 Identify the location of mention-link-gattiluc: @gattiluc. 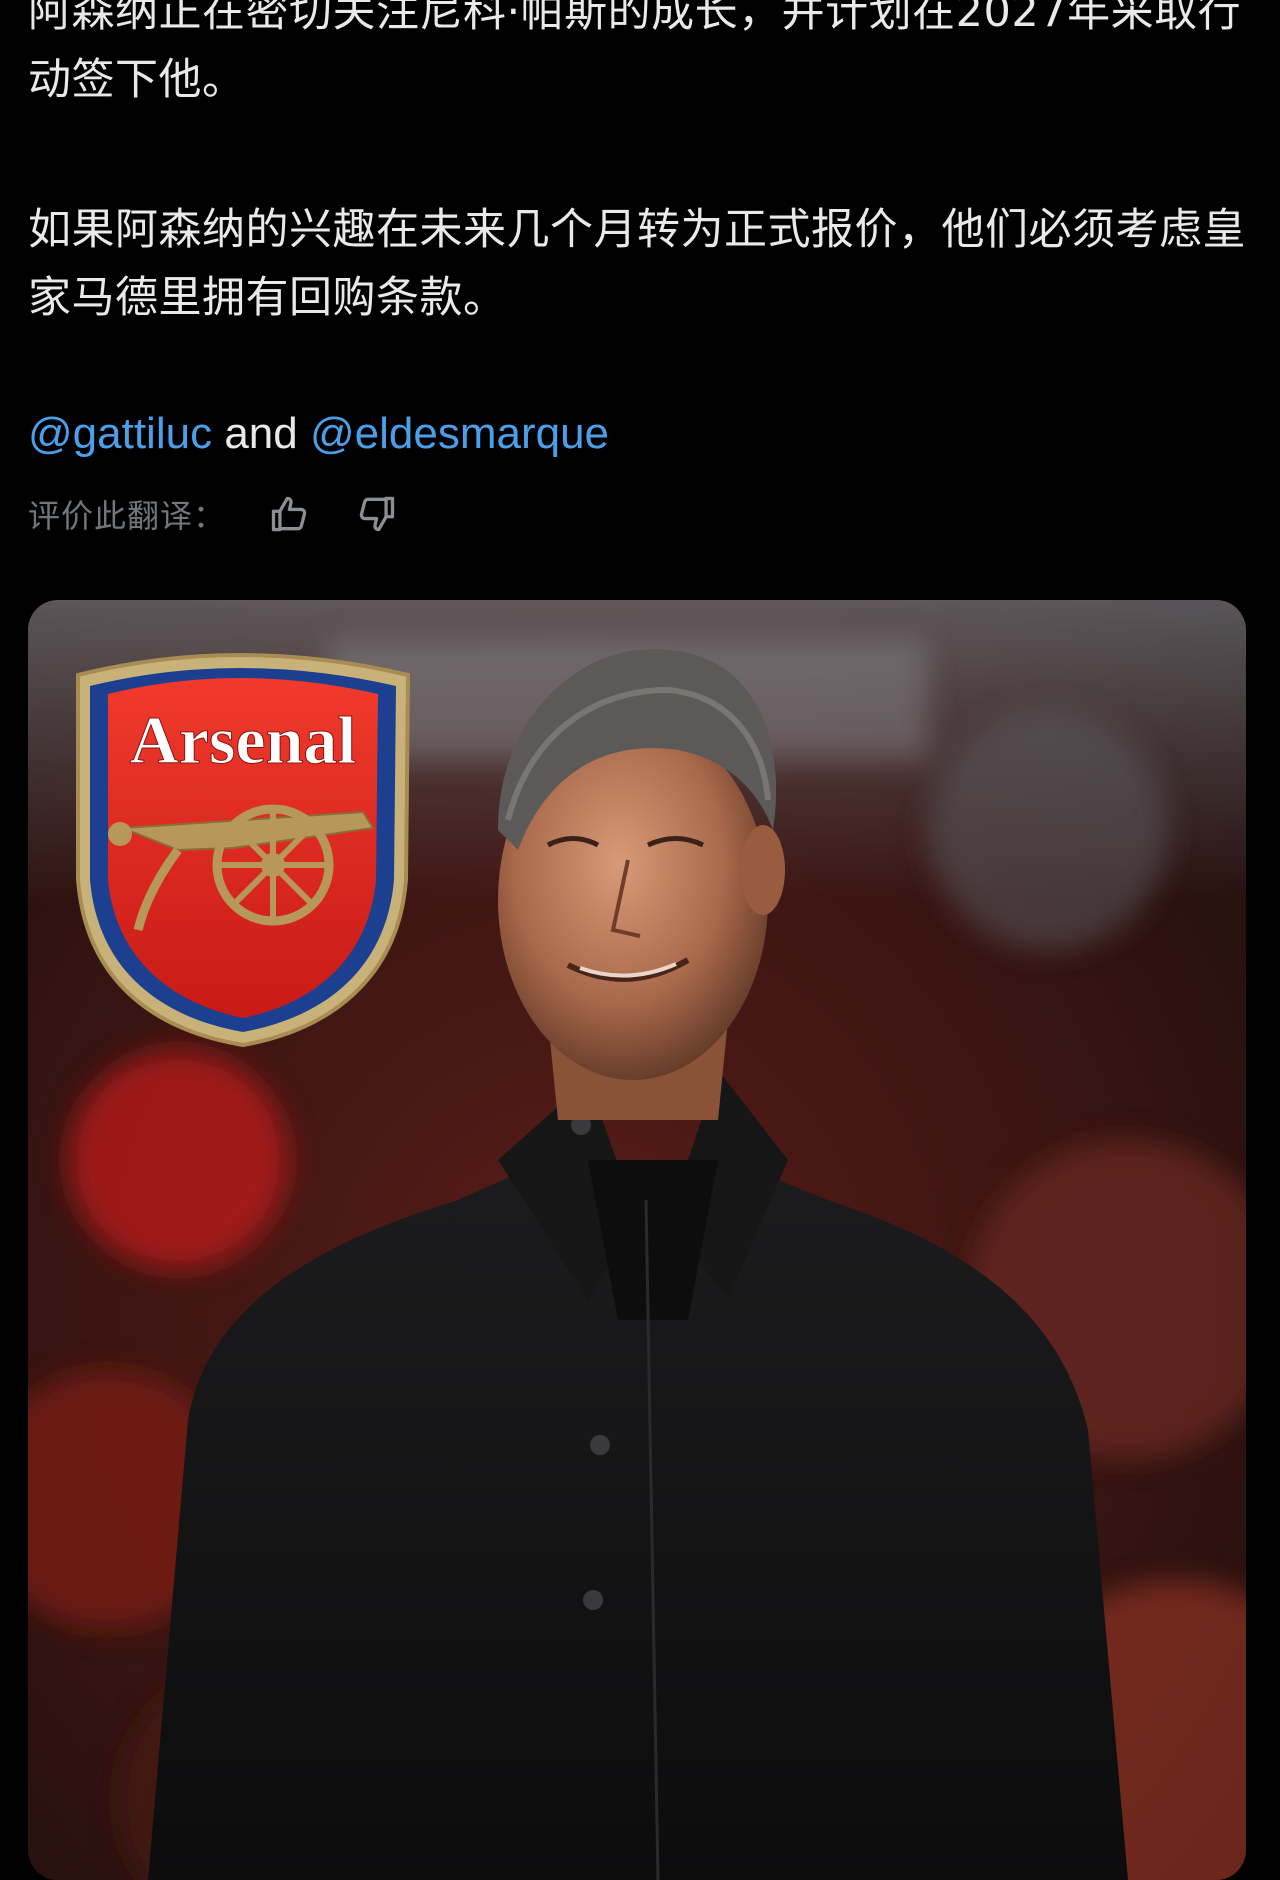
(120, 433).